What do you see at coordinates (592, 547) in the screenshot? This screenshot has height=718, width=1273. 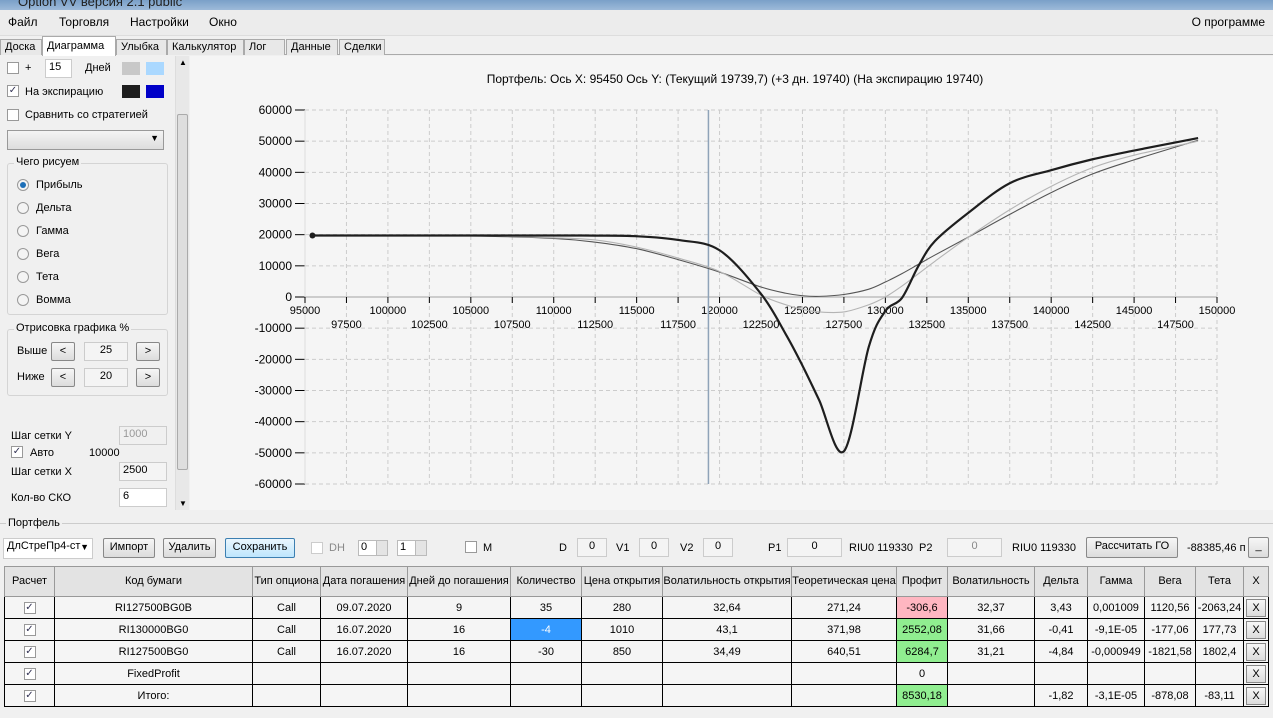 I see `d-input: 0` at bounding box center [592, 547].